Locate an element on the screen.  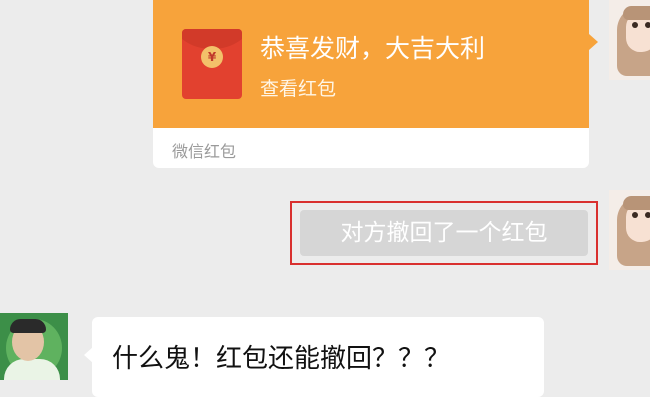
red-envelope-icon: ¥ is located at coordinates (212, 64).